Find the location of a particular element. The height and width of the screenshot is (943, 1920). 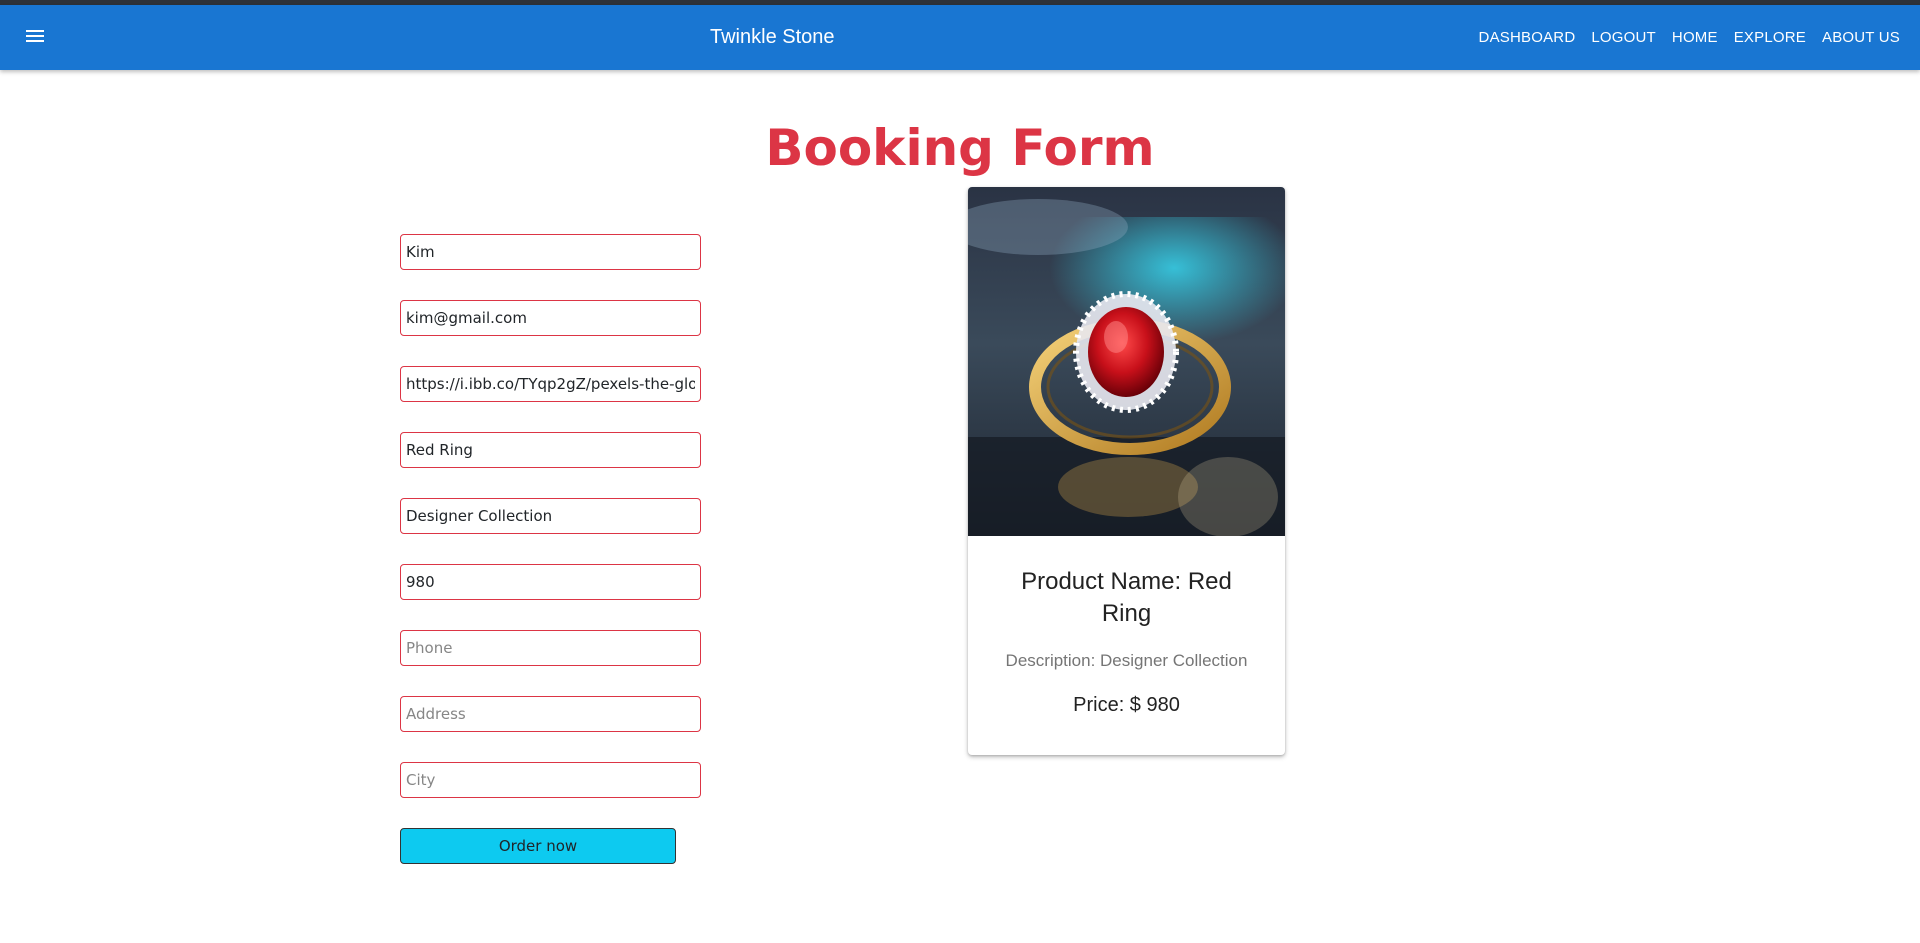

nav-home: HOME is located at coordinates (1695, 38).